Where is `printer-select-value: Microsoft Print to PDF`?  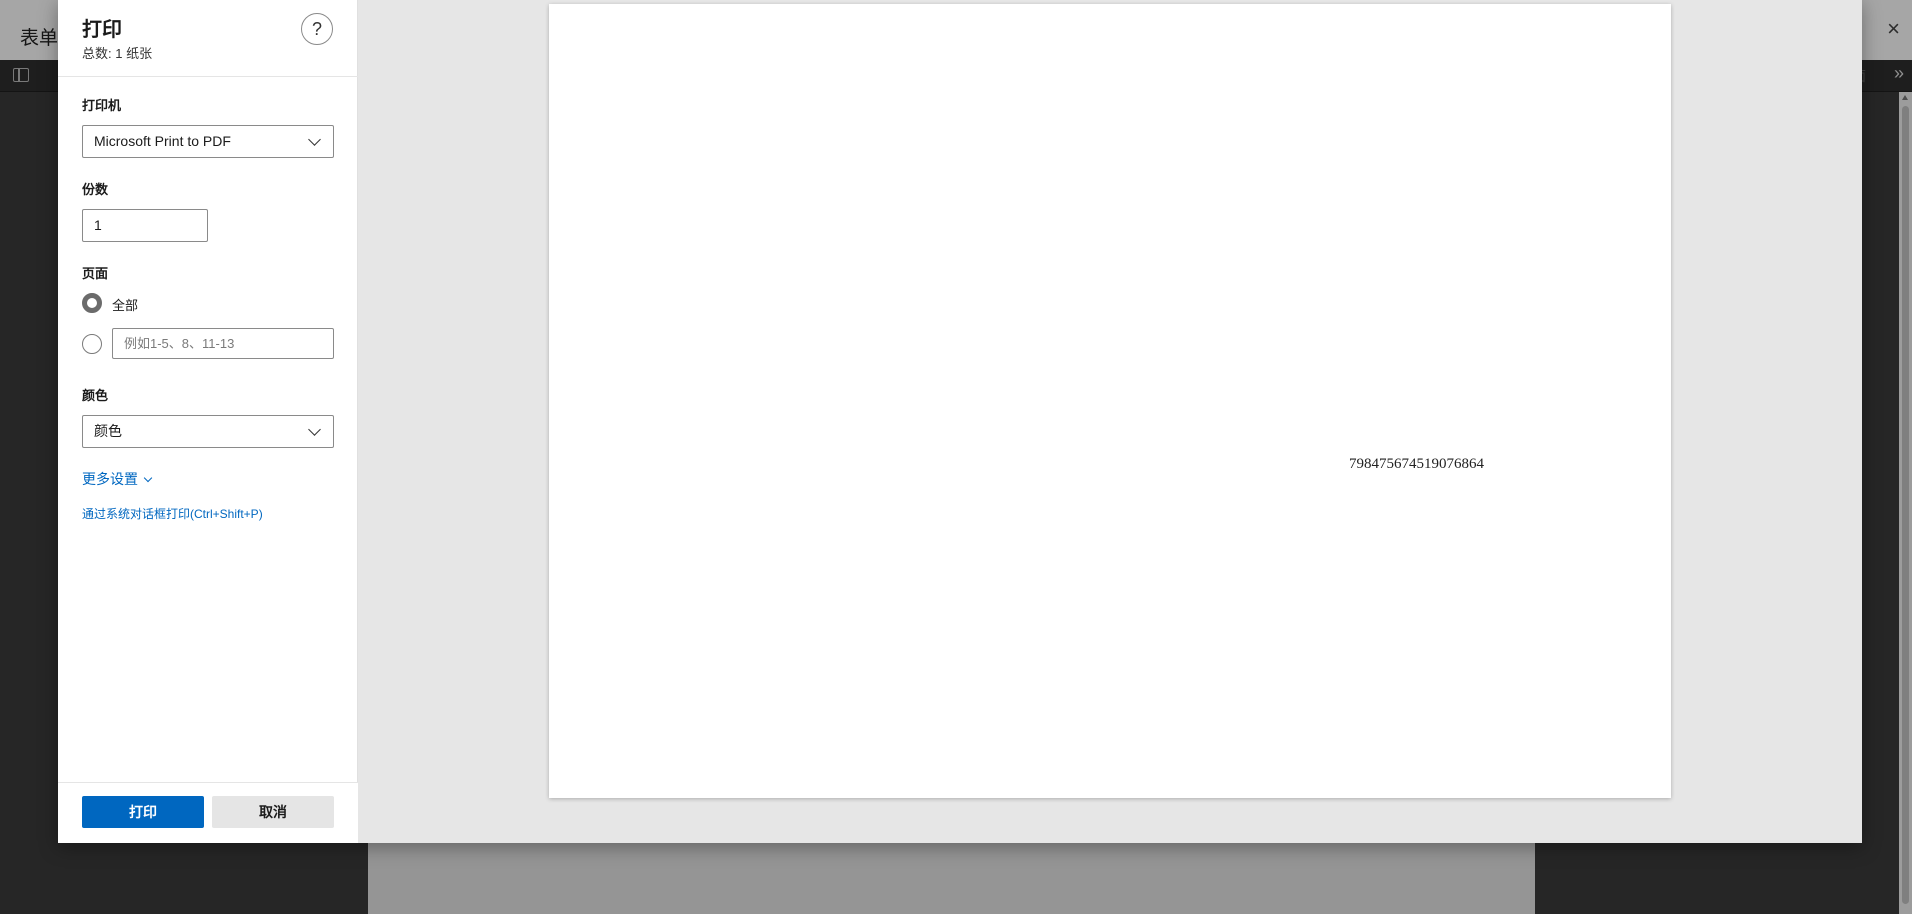
printer-select-value: Microsoft Print to PDF is located at coordinates (162, 141).